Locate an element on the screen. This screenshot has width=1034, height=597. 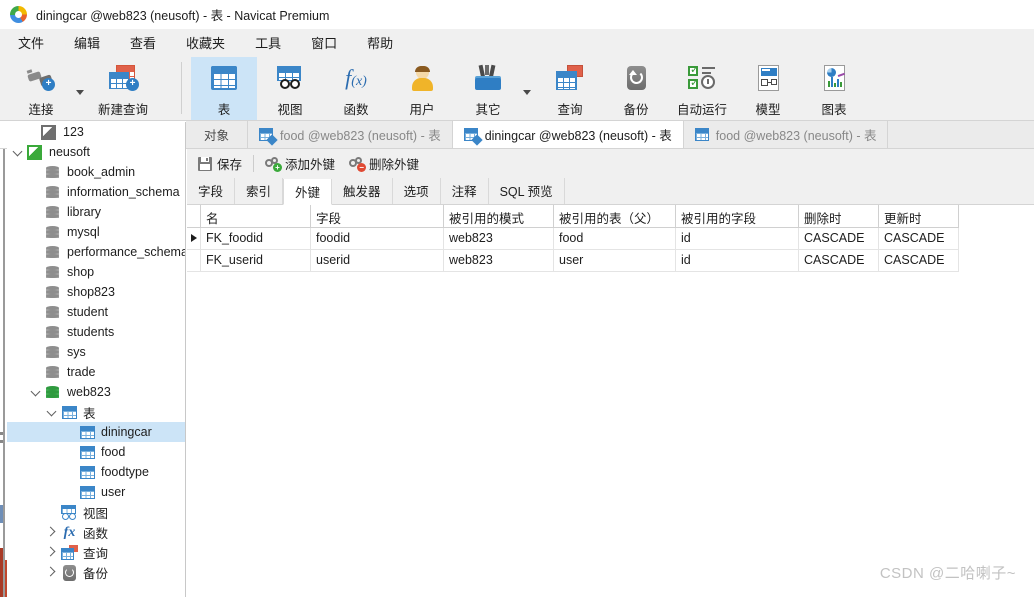
tree-label: shop823 is located at coordinates (91, 292).